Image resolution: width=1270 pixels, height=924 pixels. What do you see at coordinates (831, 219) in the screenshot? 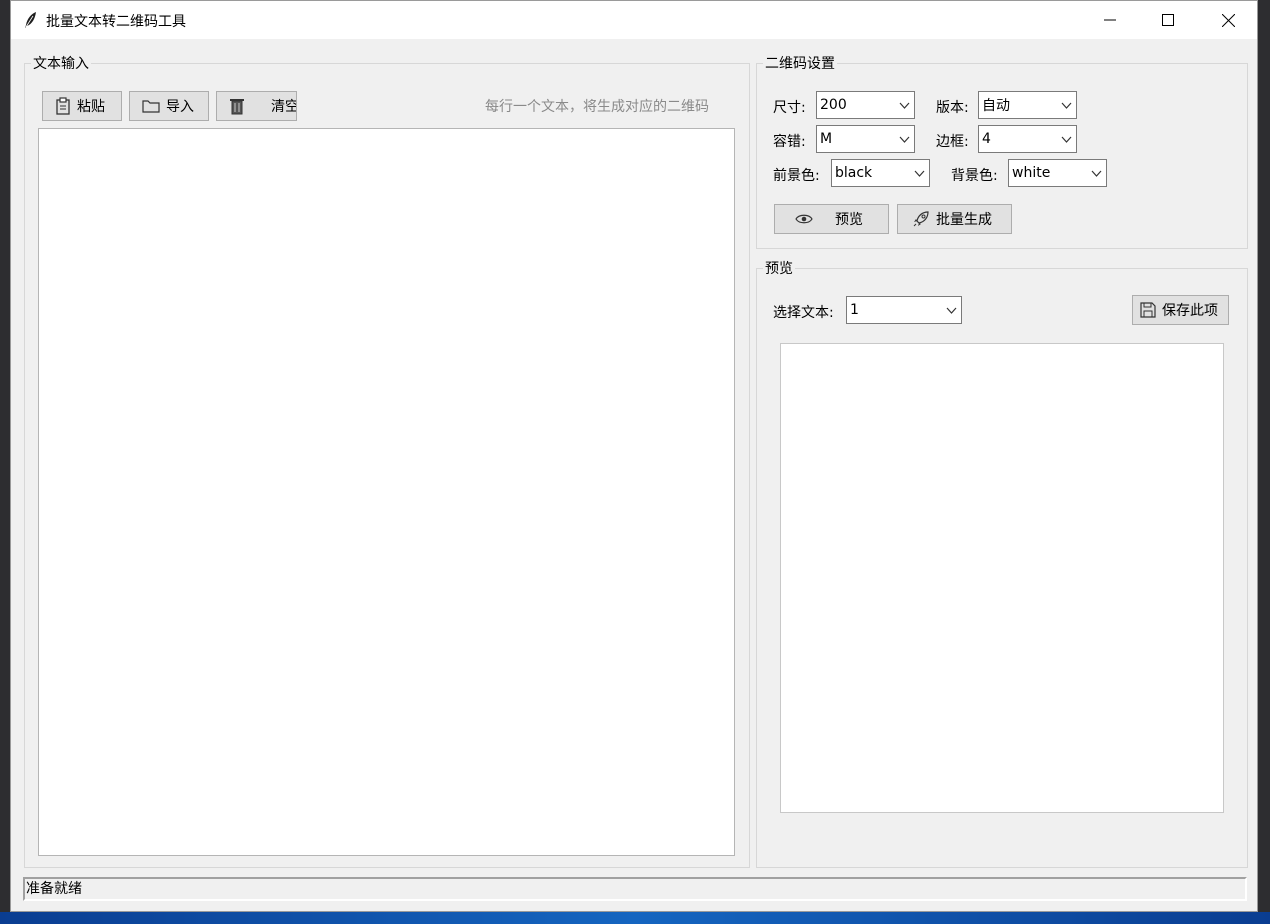
I see `preview-button: 预览` at bounding box center [831, 219].